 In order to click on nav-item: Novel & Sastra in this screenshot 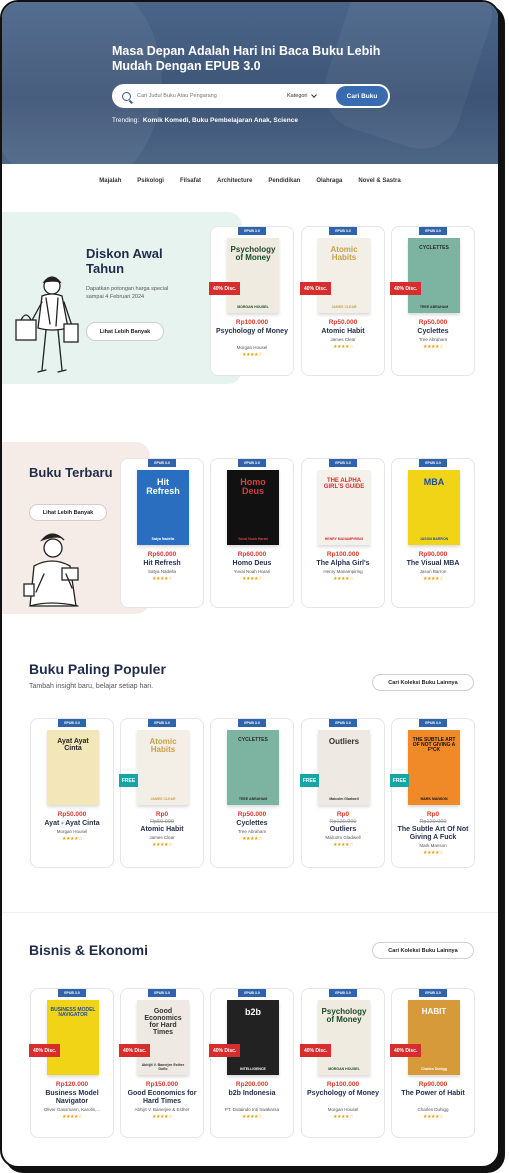, I will do `click(379, 181)`.